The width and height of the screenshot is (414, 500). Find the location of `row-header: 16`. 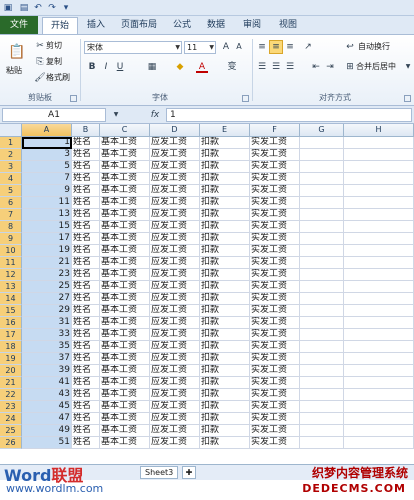

row-header: 16 is located at coordinates (11, 323).